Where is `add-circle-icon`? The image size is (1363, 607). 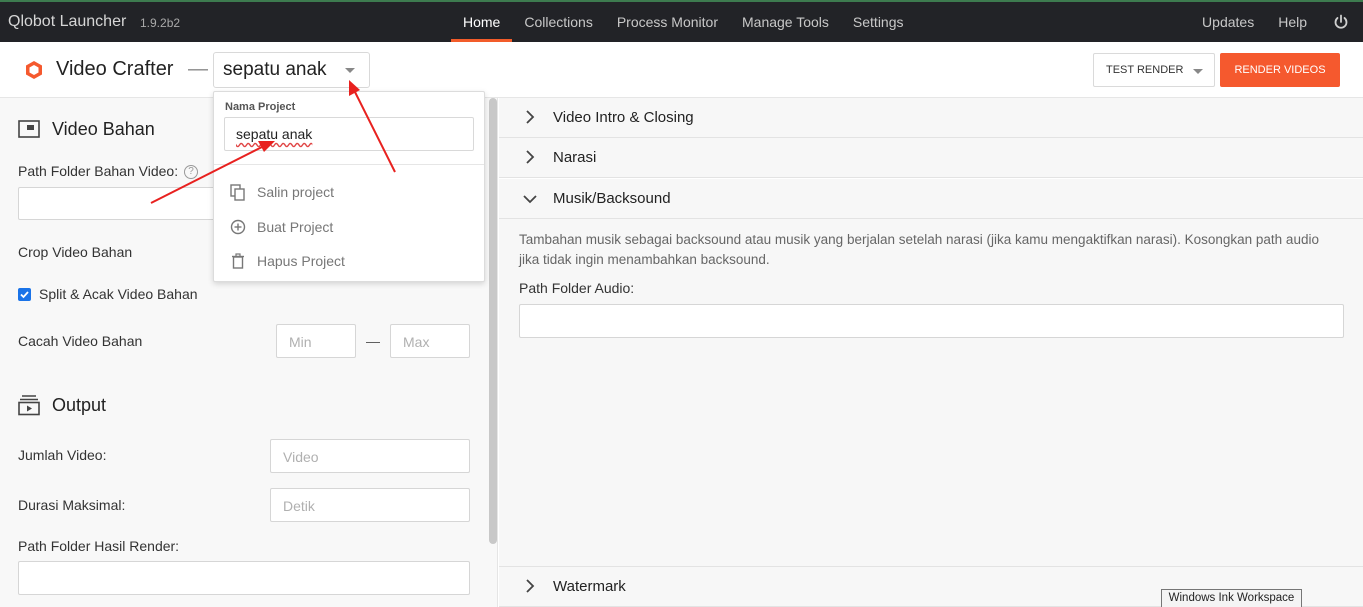 add-circle-icon is located at coordinates (238, 227).